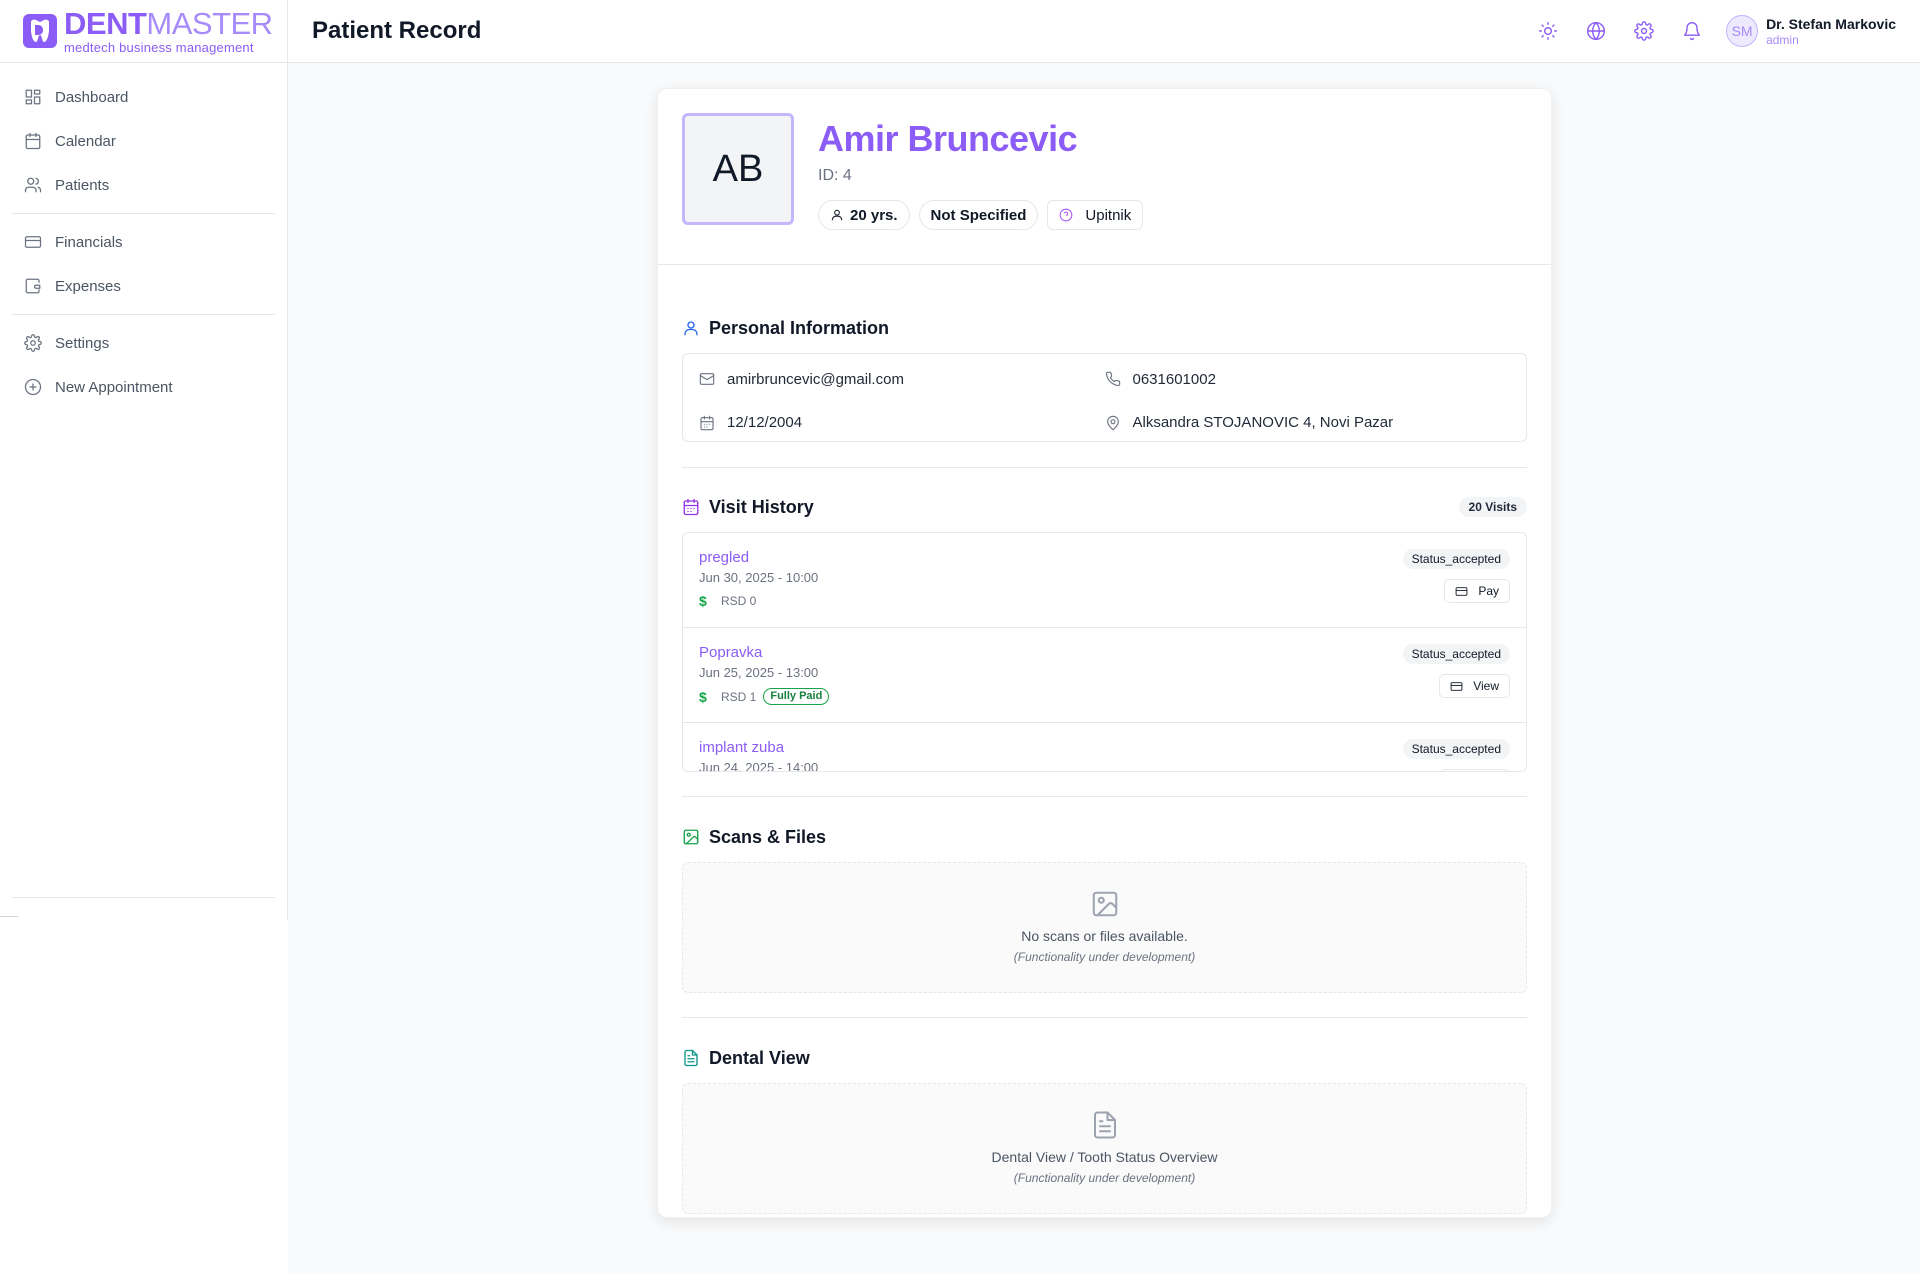 This screenshot has height=1274, width=1920. What do you see at coordinates (1263, 422) in the screenshot?
I see `address-value: Alksandra STOJANOVIC 4, Novi Pazar` at bounding box center [1263, 422].